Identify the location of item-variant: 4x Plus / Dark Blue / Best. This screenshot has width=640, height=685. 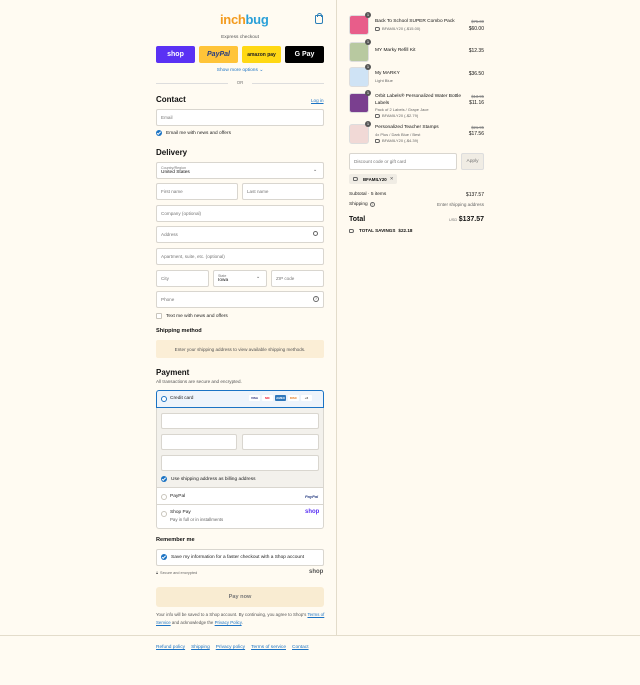
(398, 134).